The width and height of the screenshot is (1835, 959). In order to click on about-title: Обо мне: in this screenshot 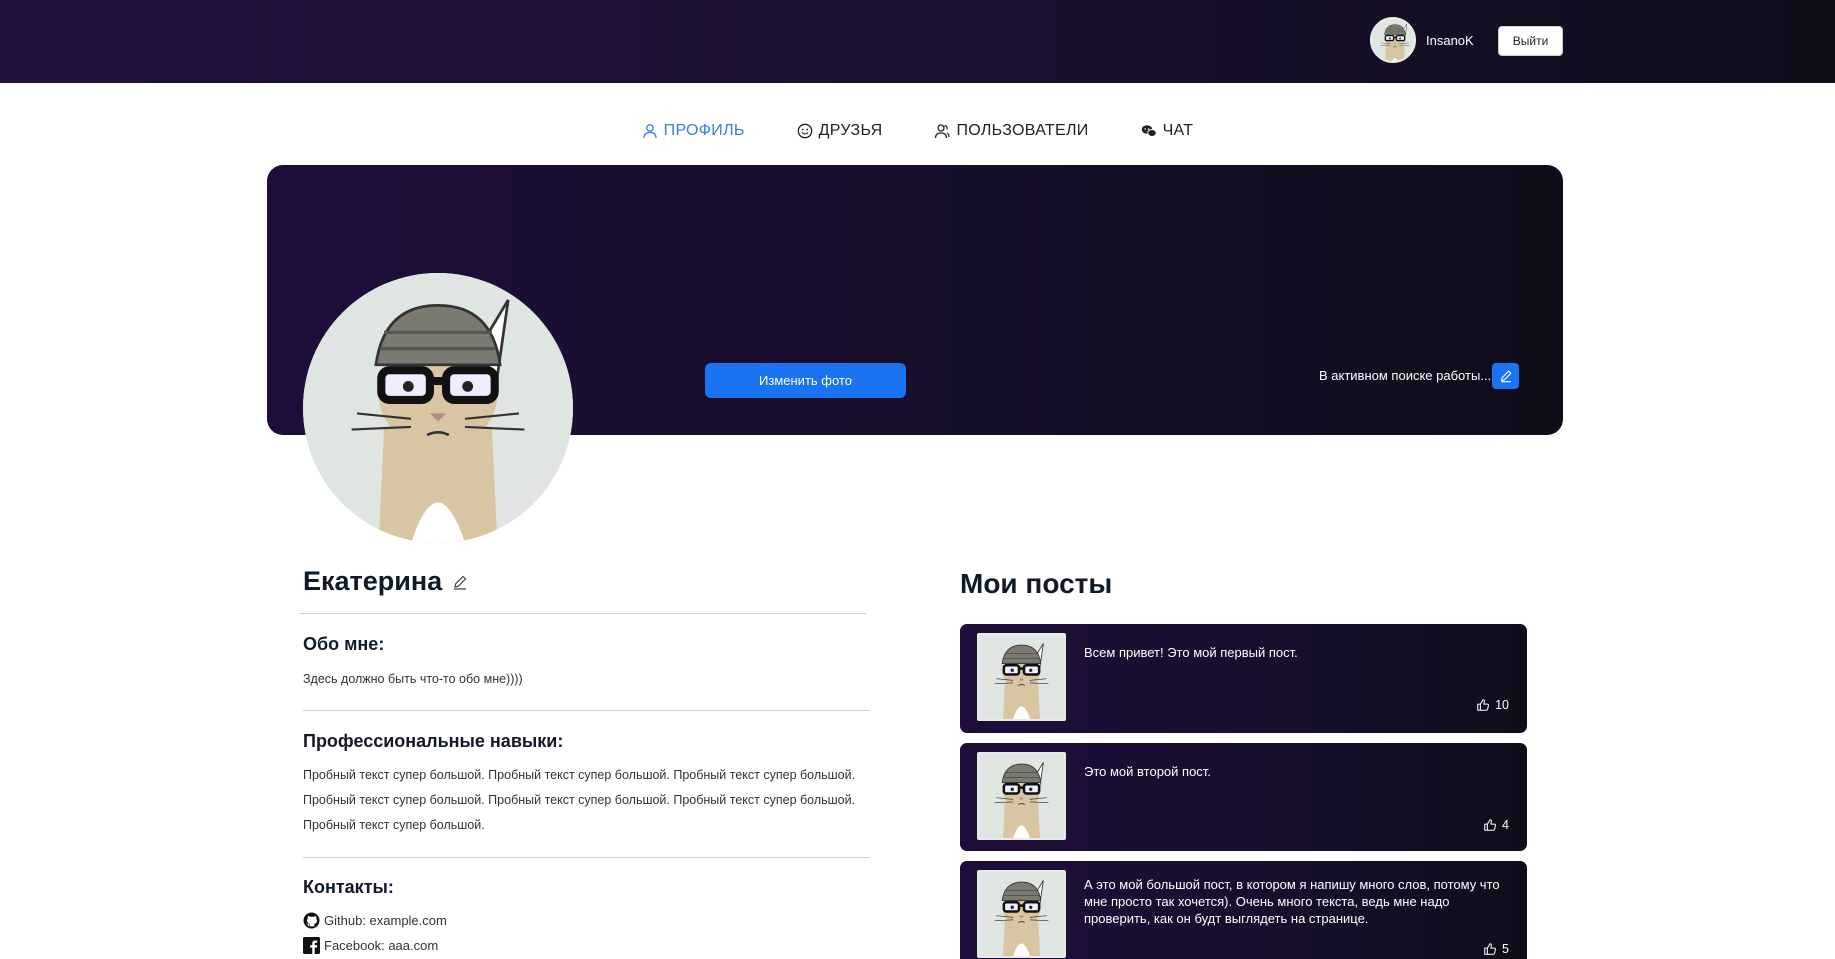, I will do `click(344, 644)`.